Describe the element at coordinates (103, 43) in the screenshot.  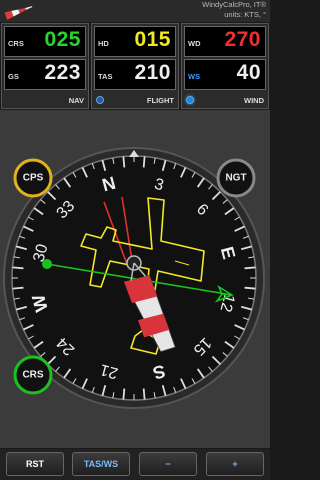
I see `hd-label: HD` at that location.